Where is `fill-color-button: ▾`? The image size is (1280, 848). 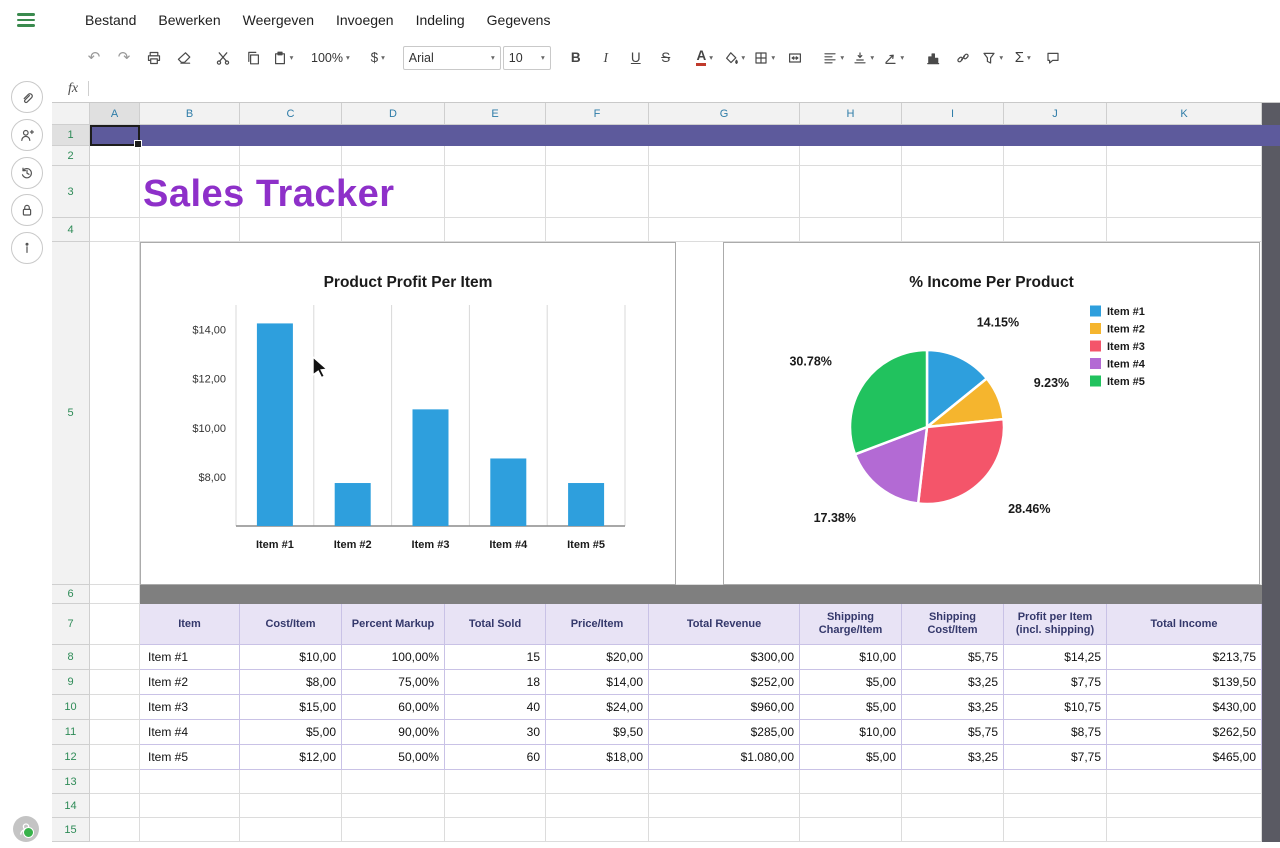
fill-color-button: ▾ is located at coordinates (735, 58).